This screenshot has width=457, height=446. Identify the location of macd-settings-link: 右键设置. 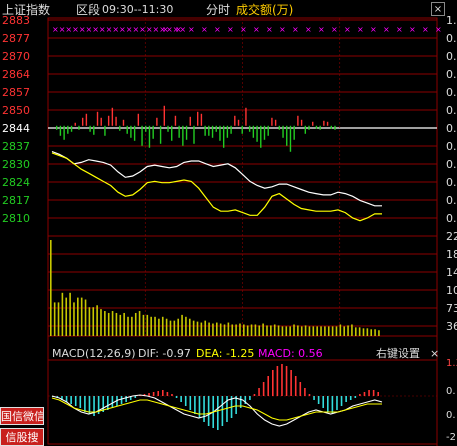
(398, 354).